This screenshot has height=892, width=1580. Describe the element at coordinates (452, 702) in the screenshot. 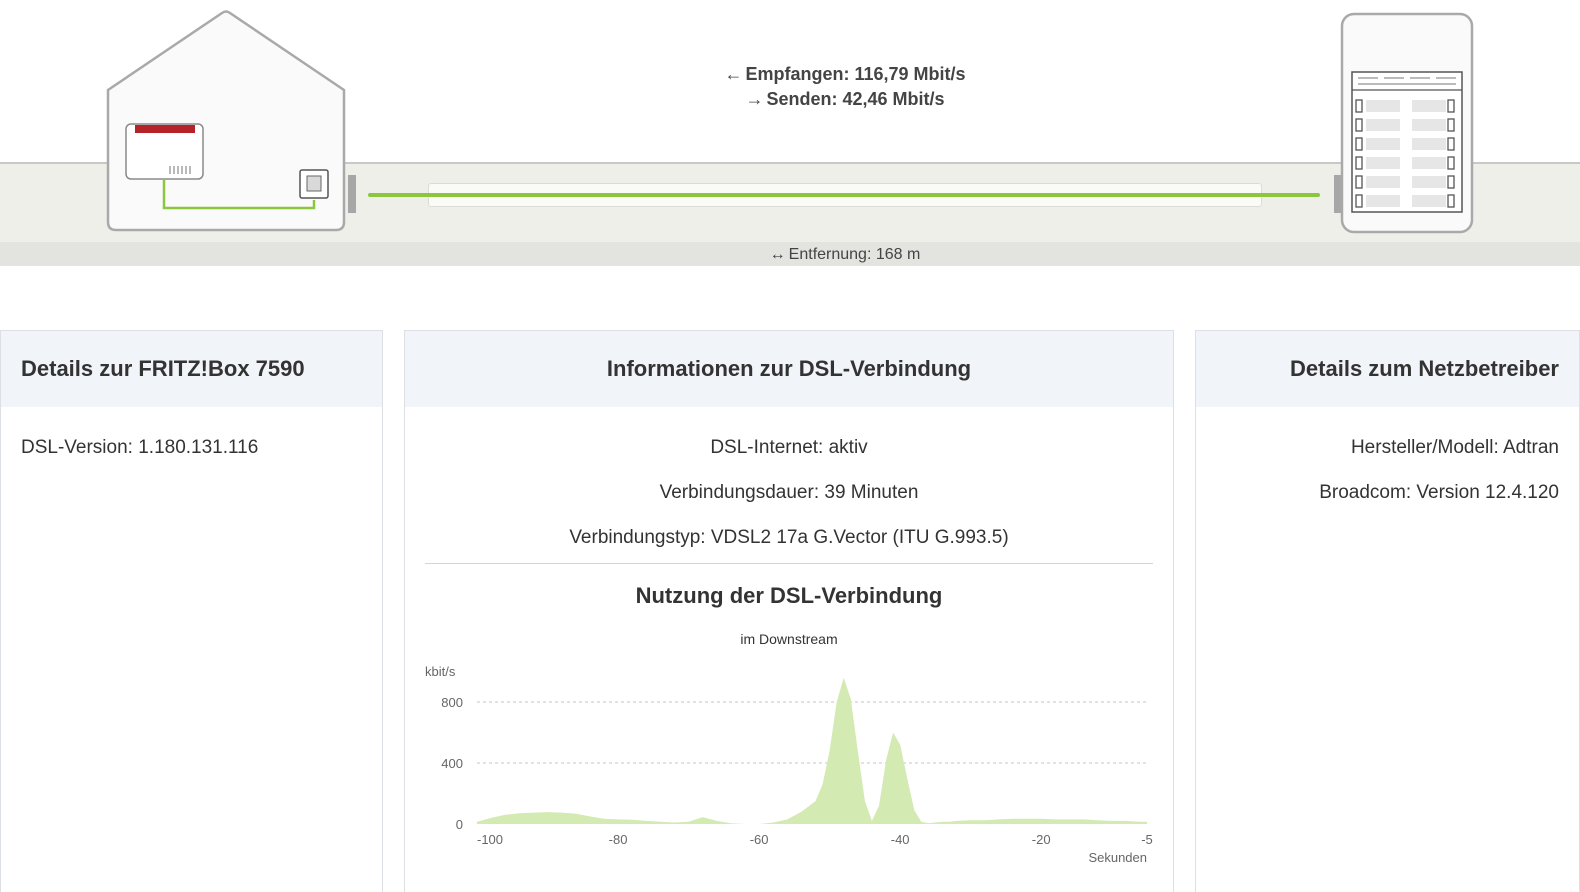

I see `y-tick-label: 800` at that location.